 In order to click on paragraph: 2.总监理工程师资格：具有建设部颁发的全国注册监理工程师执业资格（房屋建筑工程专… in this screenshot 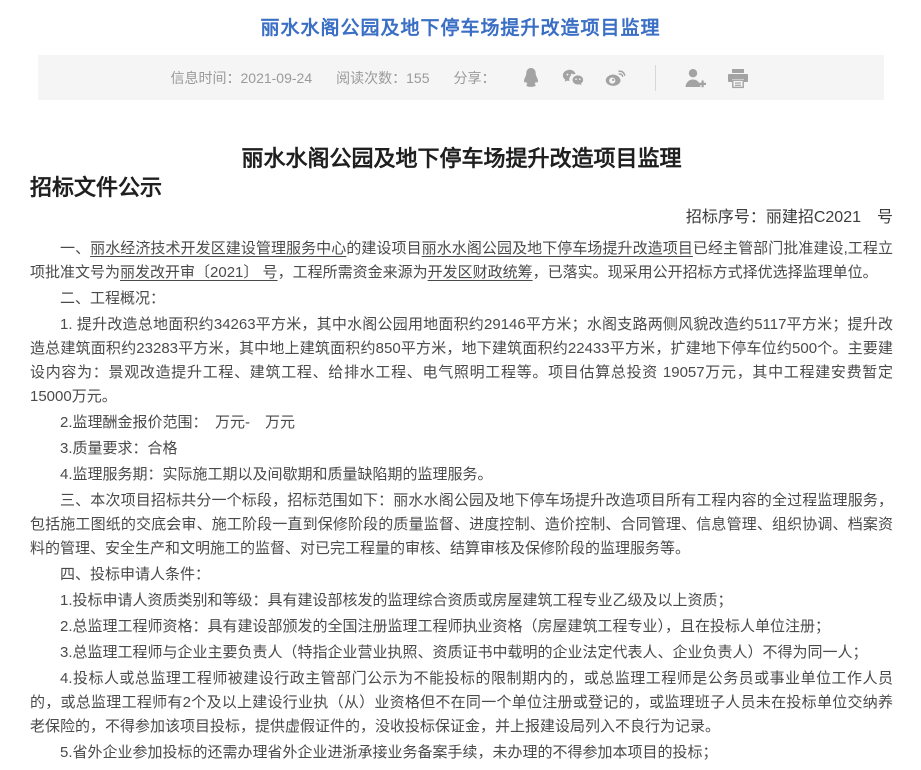, I will do `click(461, 627)`.